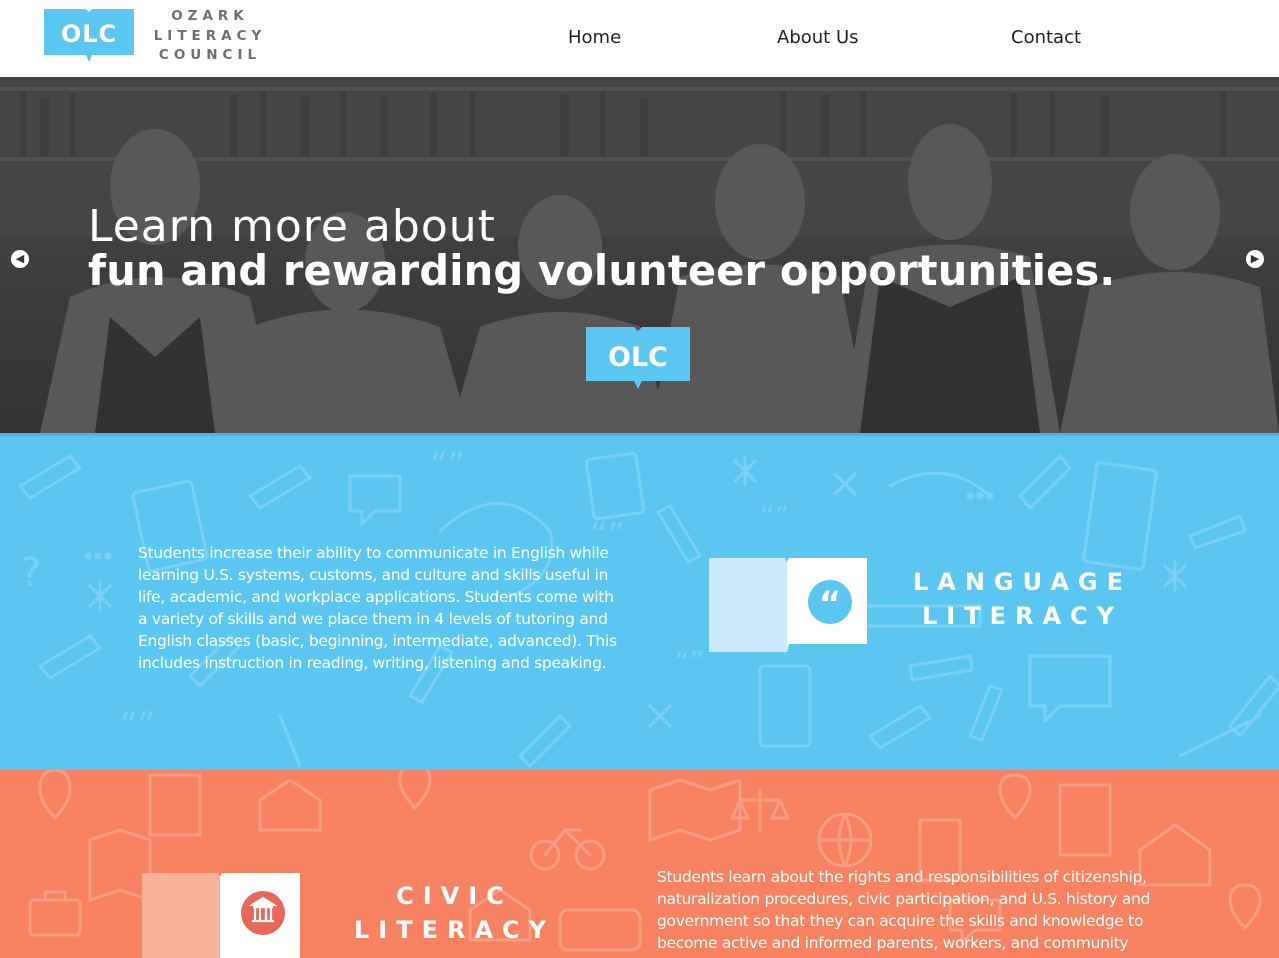  What do you see at coordinates (292, 226) in the screenshot?
I see `hero-heading-line1: Learn more about` at bounding box center [292, 226].